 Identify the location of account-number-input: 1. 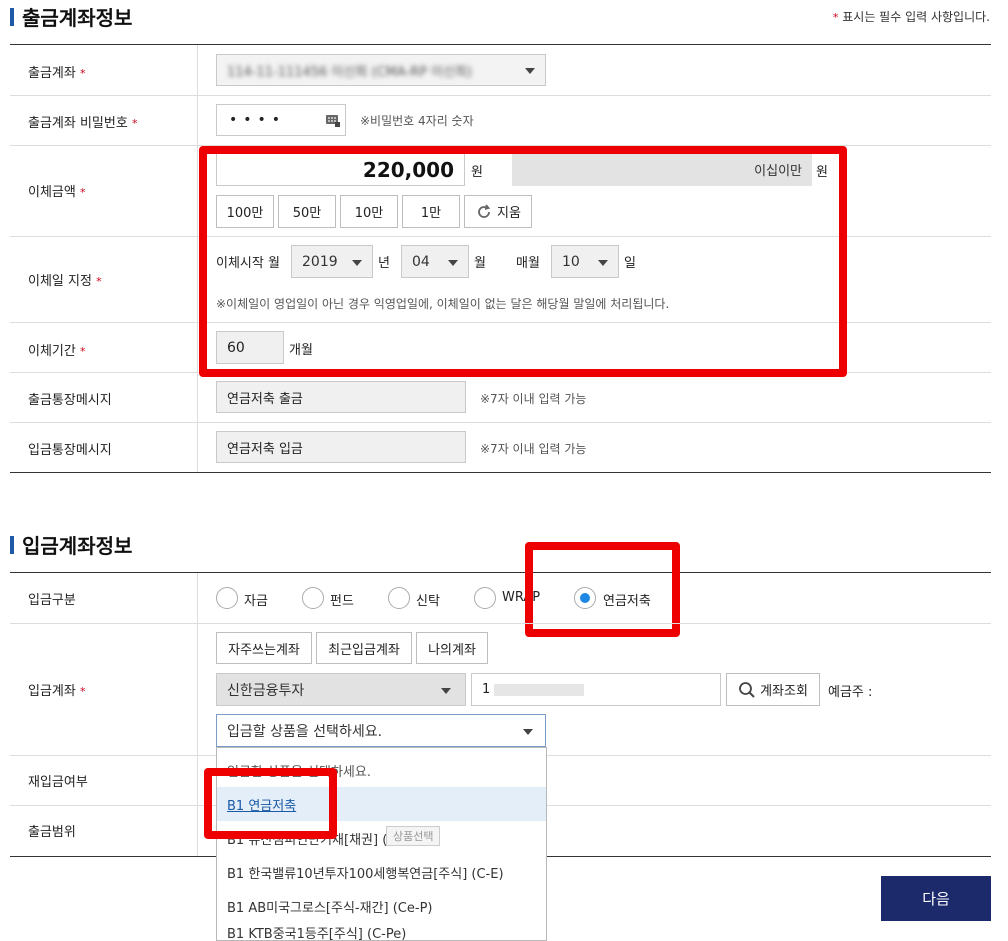
(596, 689).